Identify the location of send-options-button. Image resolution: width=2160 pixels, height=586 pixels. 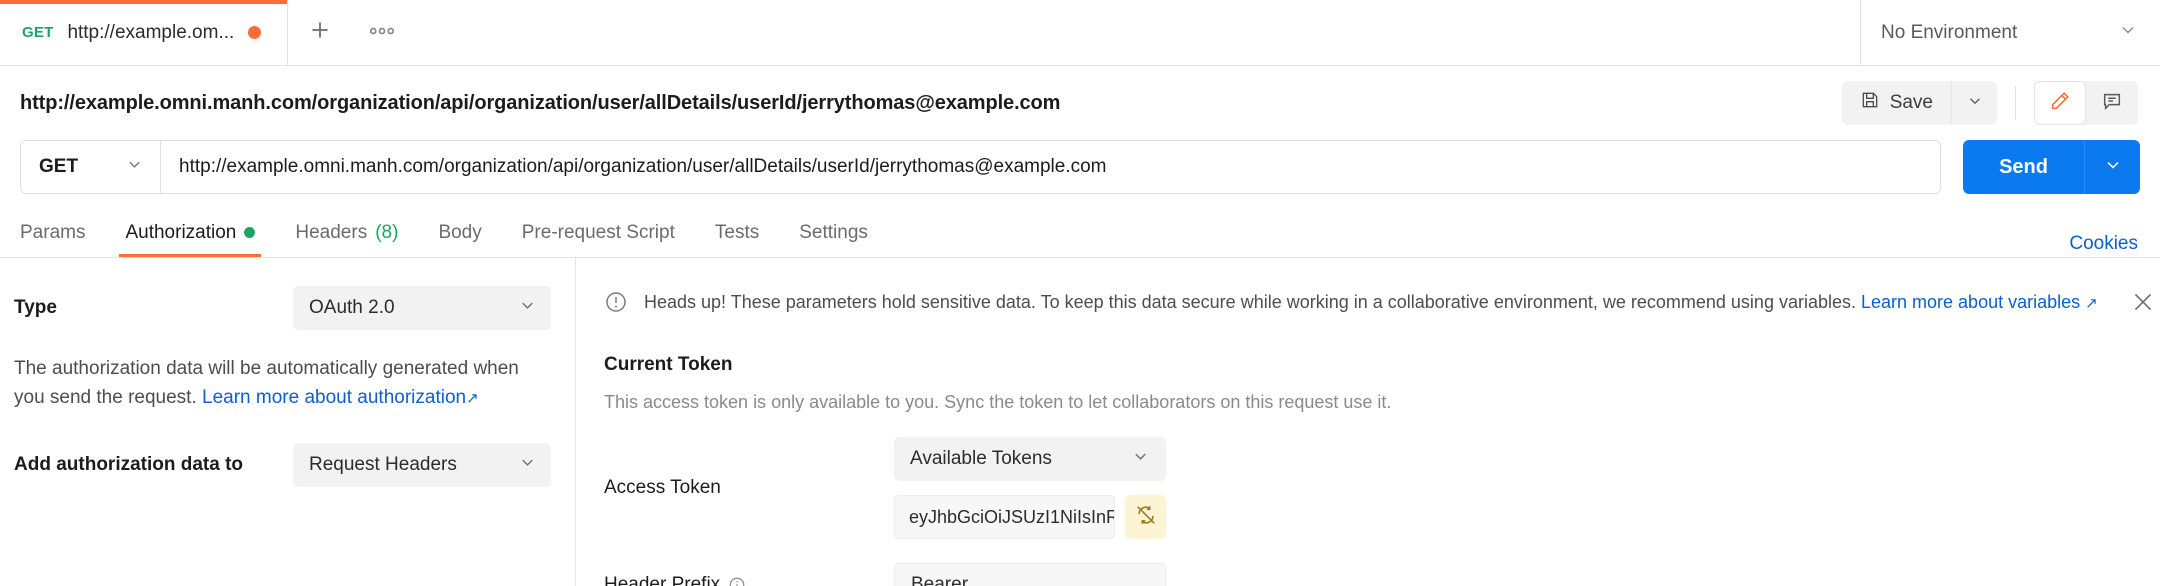
(2112, 167).